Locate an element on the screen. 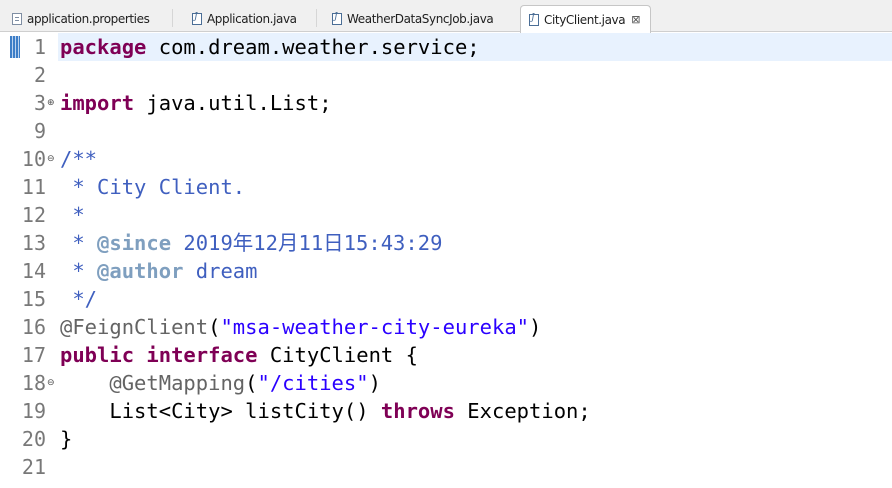 The height and width of the screenshot is (488, 892). code-line: 3 ⊕ import java.util.List; is located at coordinates (446, 103).